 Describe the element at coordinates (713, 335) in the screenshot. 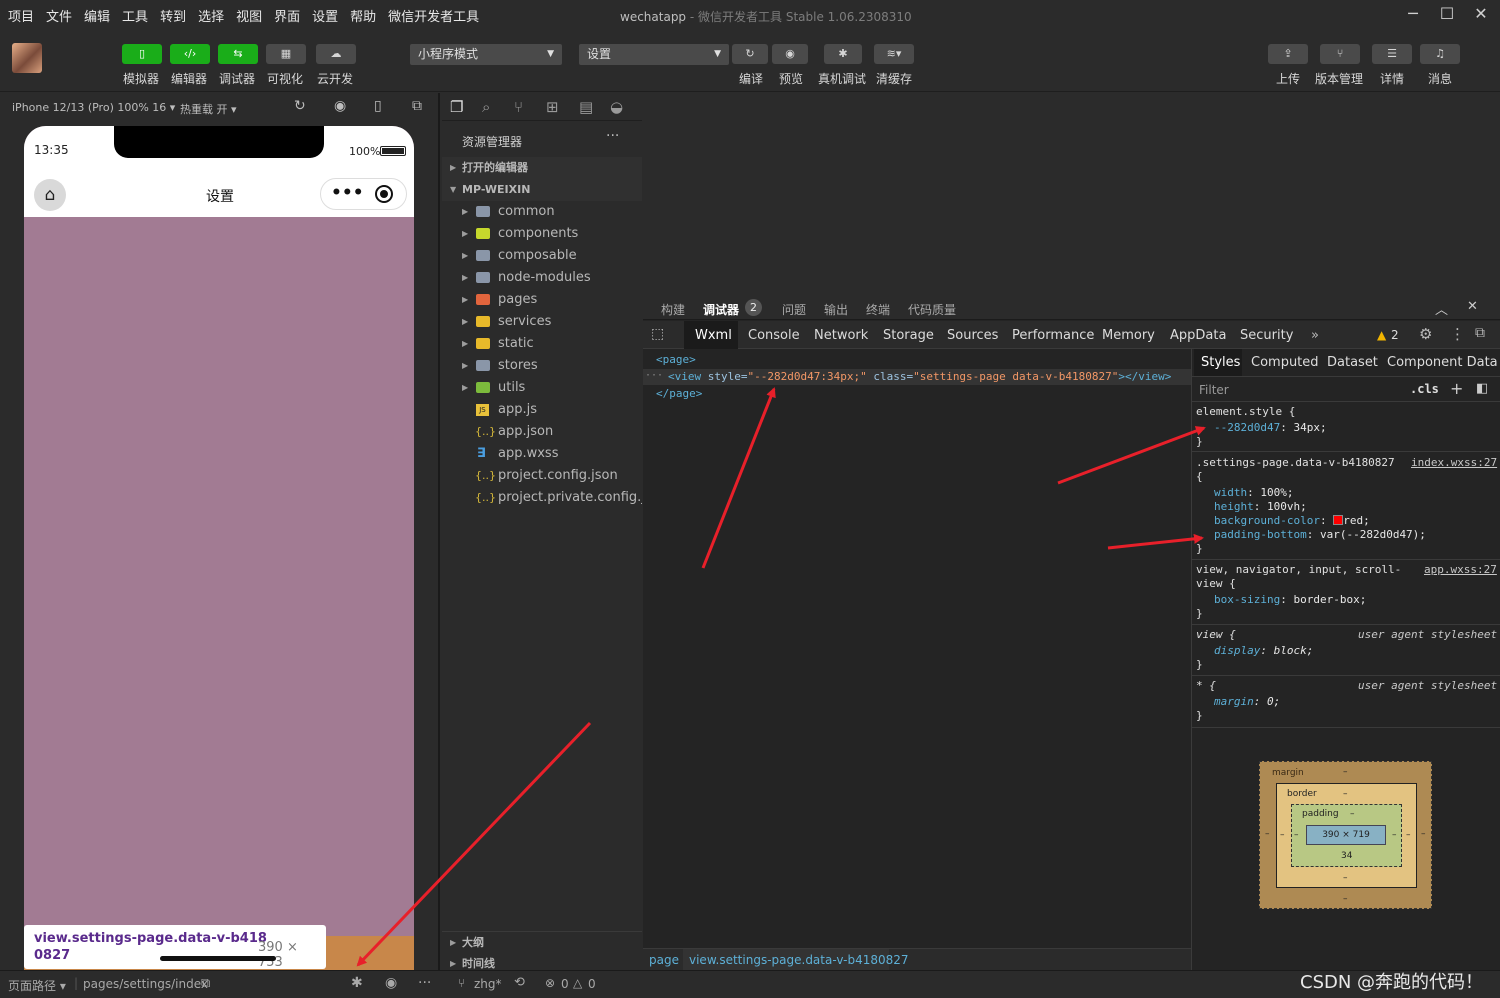

I see `tab-wxml: Wxml` at that location.